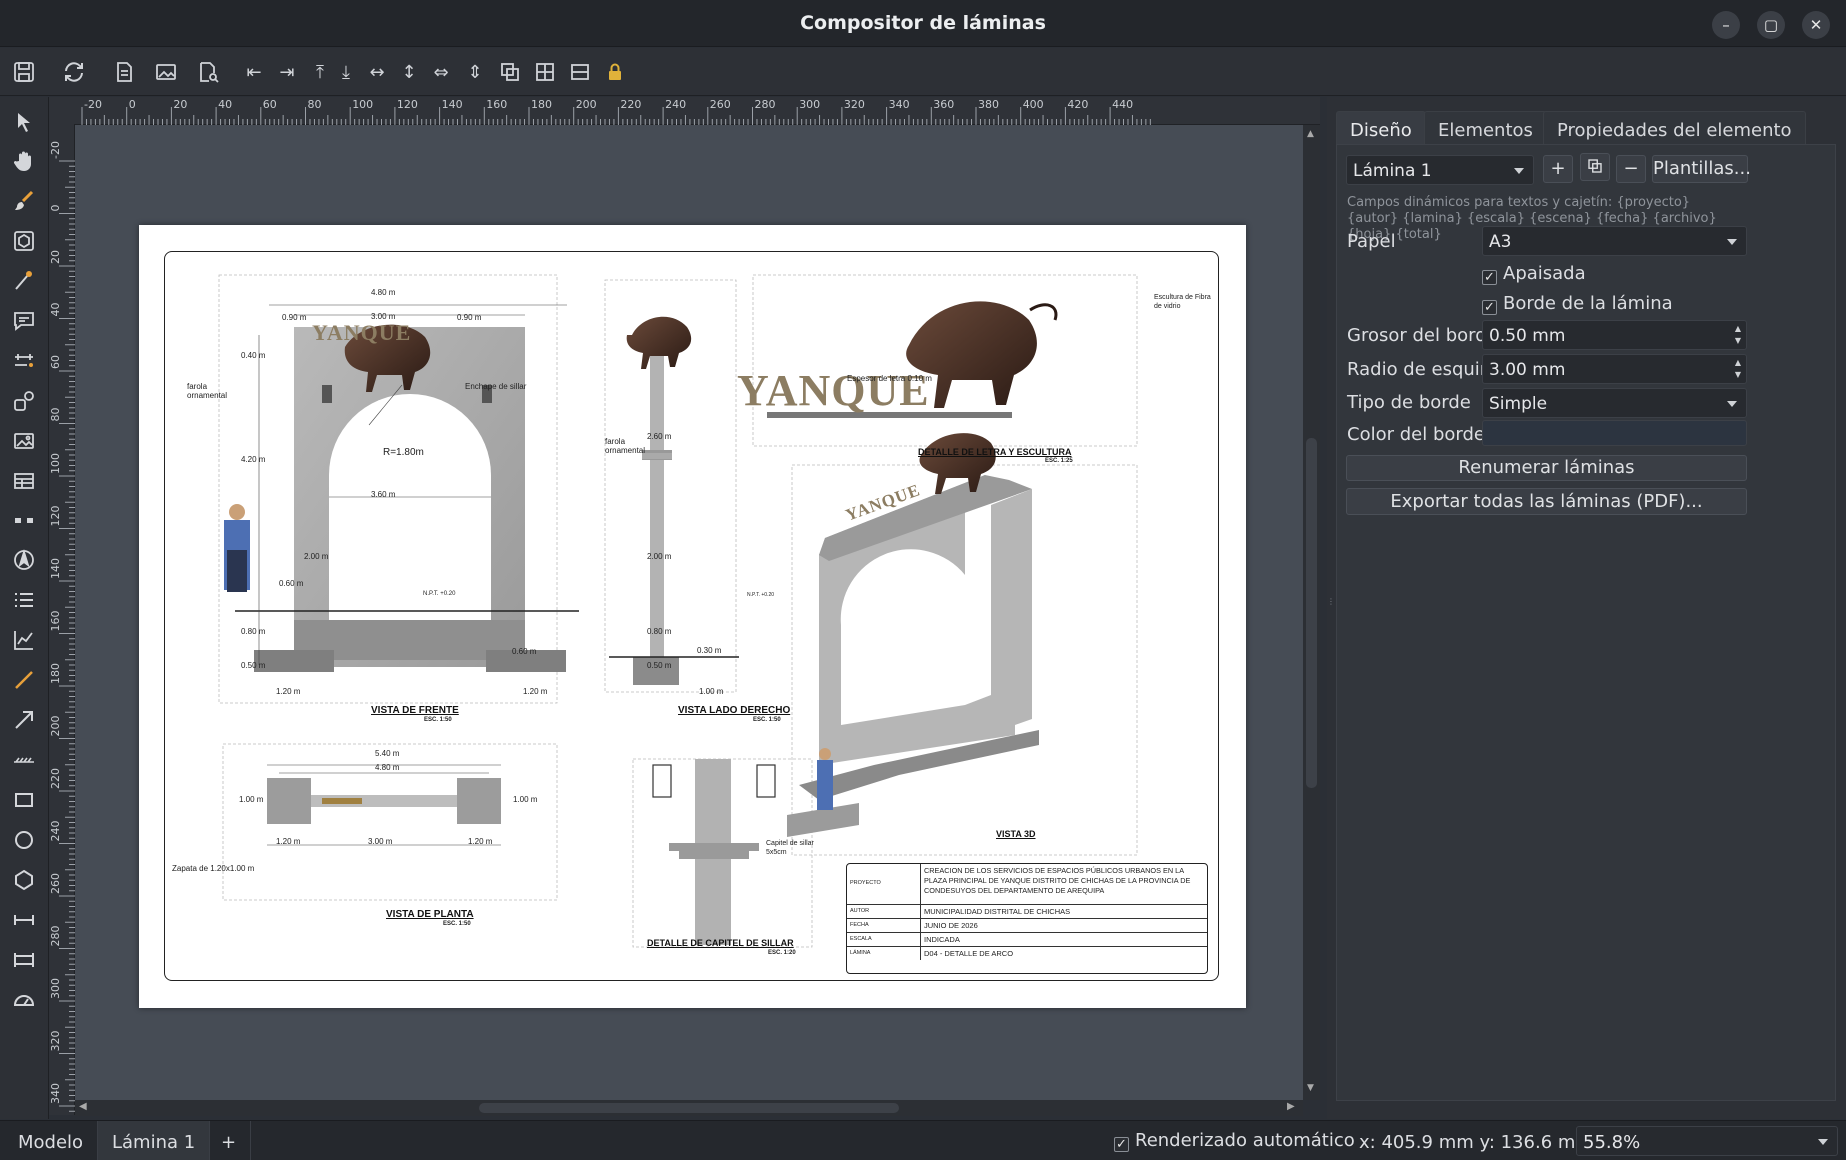  What do you see at coordinates (1234, 1141) in the screenshot?
I see `auto-render-checkbox: ✓ Renderizado automático` at bounding box center [1234, 1141].